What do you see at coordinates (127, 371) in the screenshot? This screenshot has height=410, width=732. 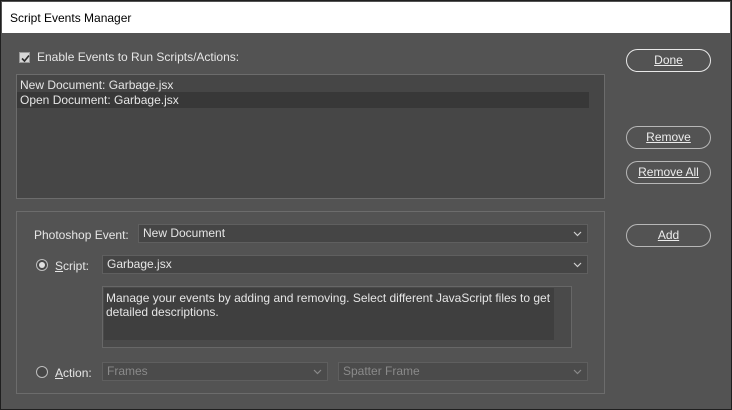 I see `action-set-value: Frames` at bounding box center [127, 371].